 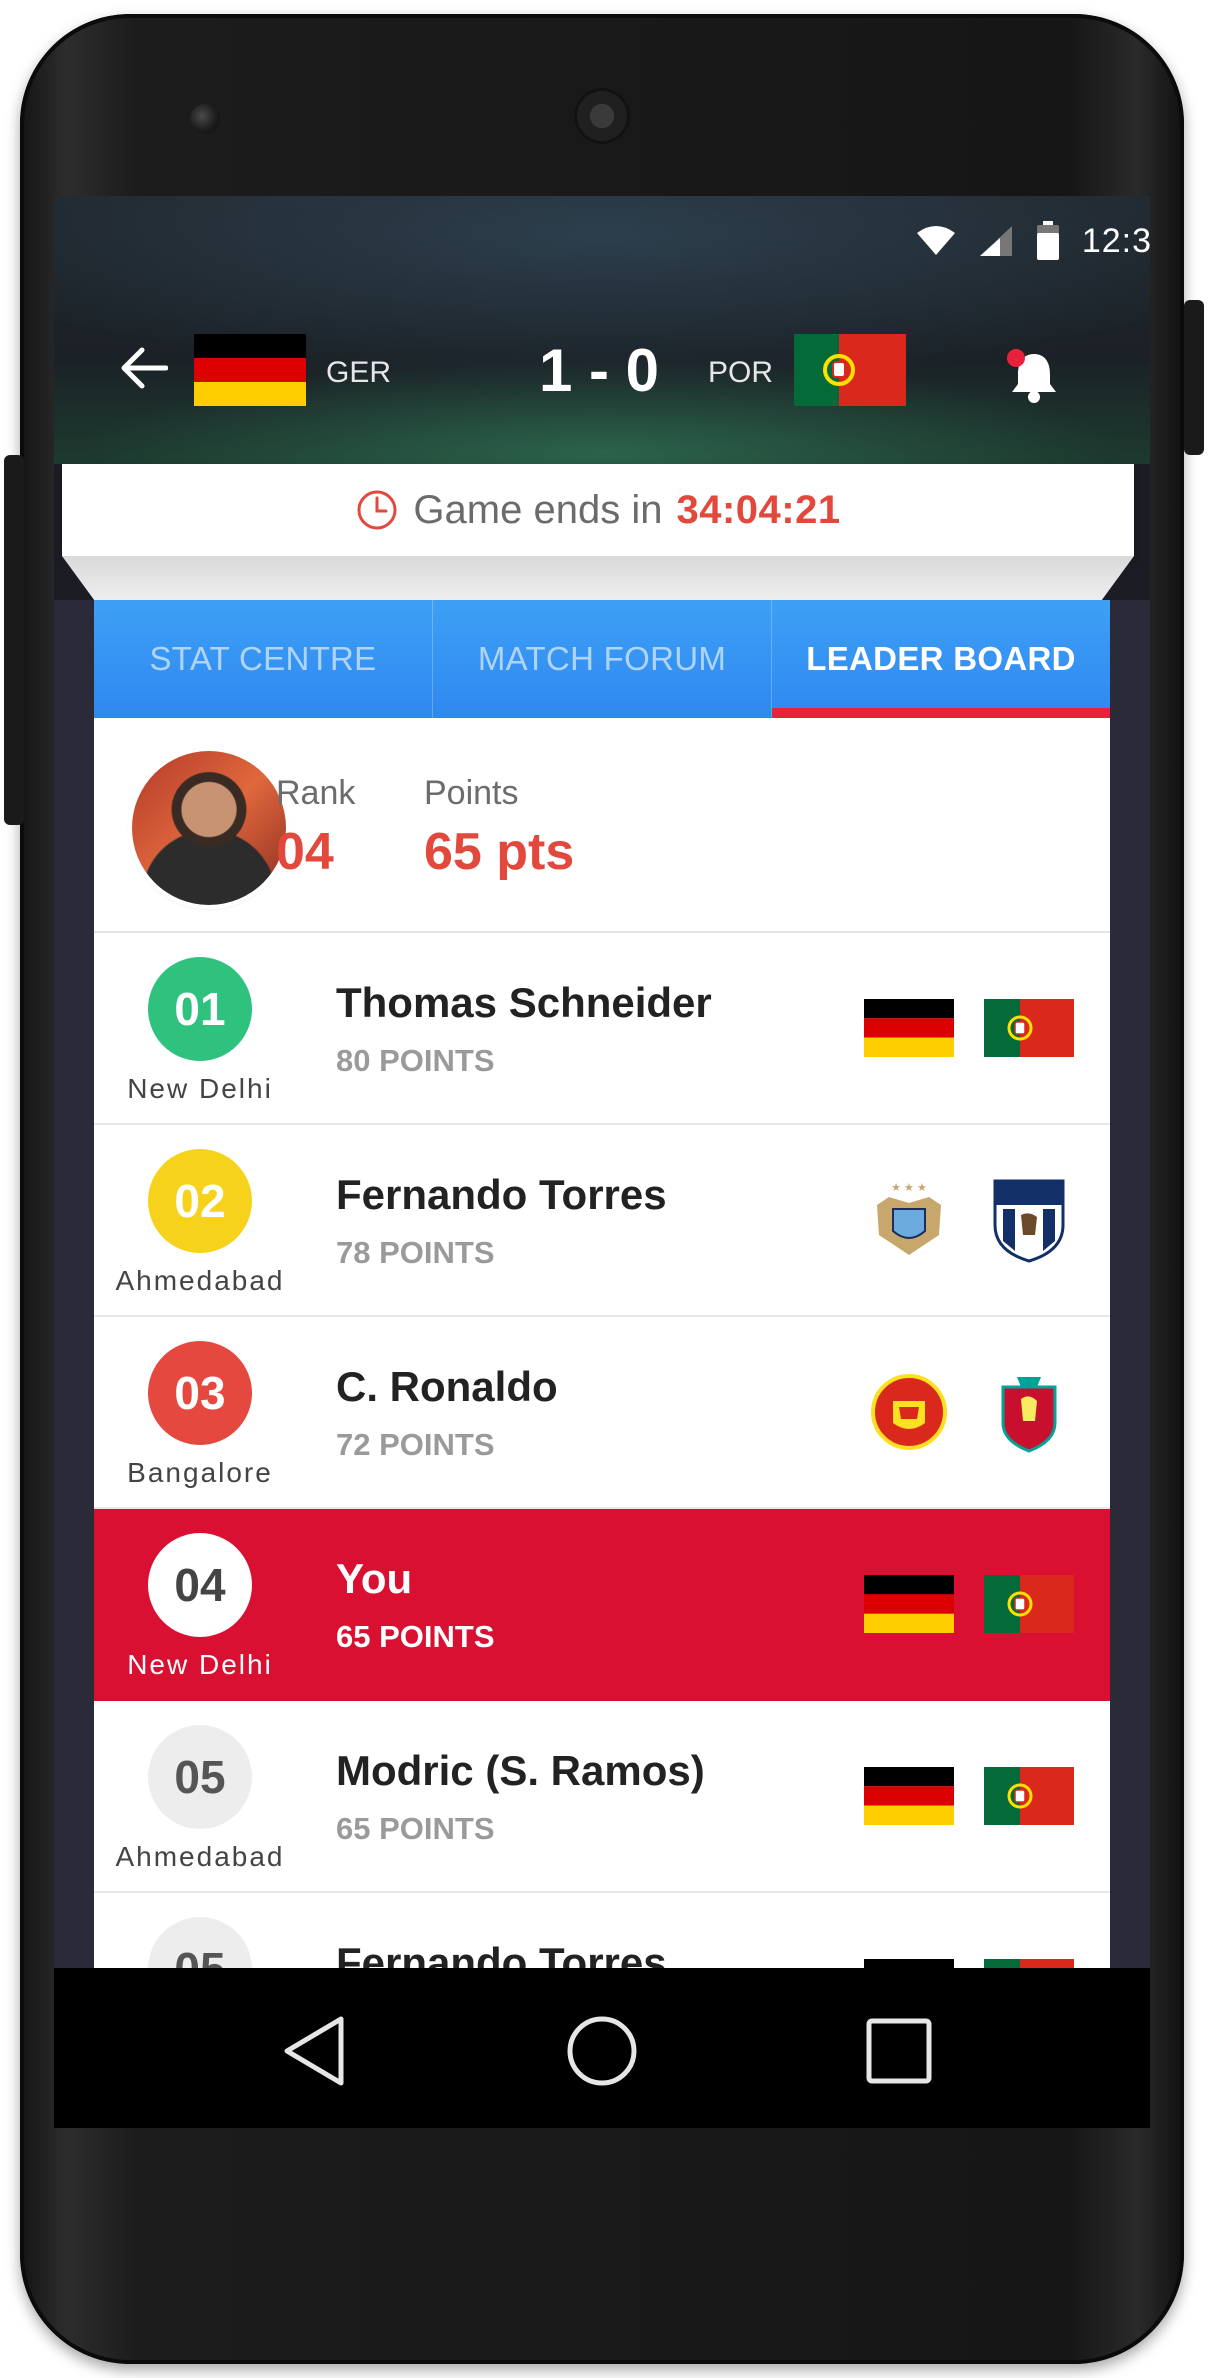 I want to click on nav-recents-icon, so click(x=899, y=2051).